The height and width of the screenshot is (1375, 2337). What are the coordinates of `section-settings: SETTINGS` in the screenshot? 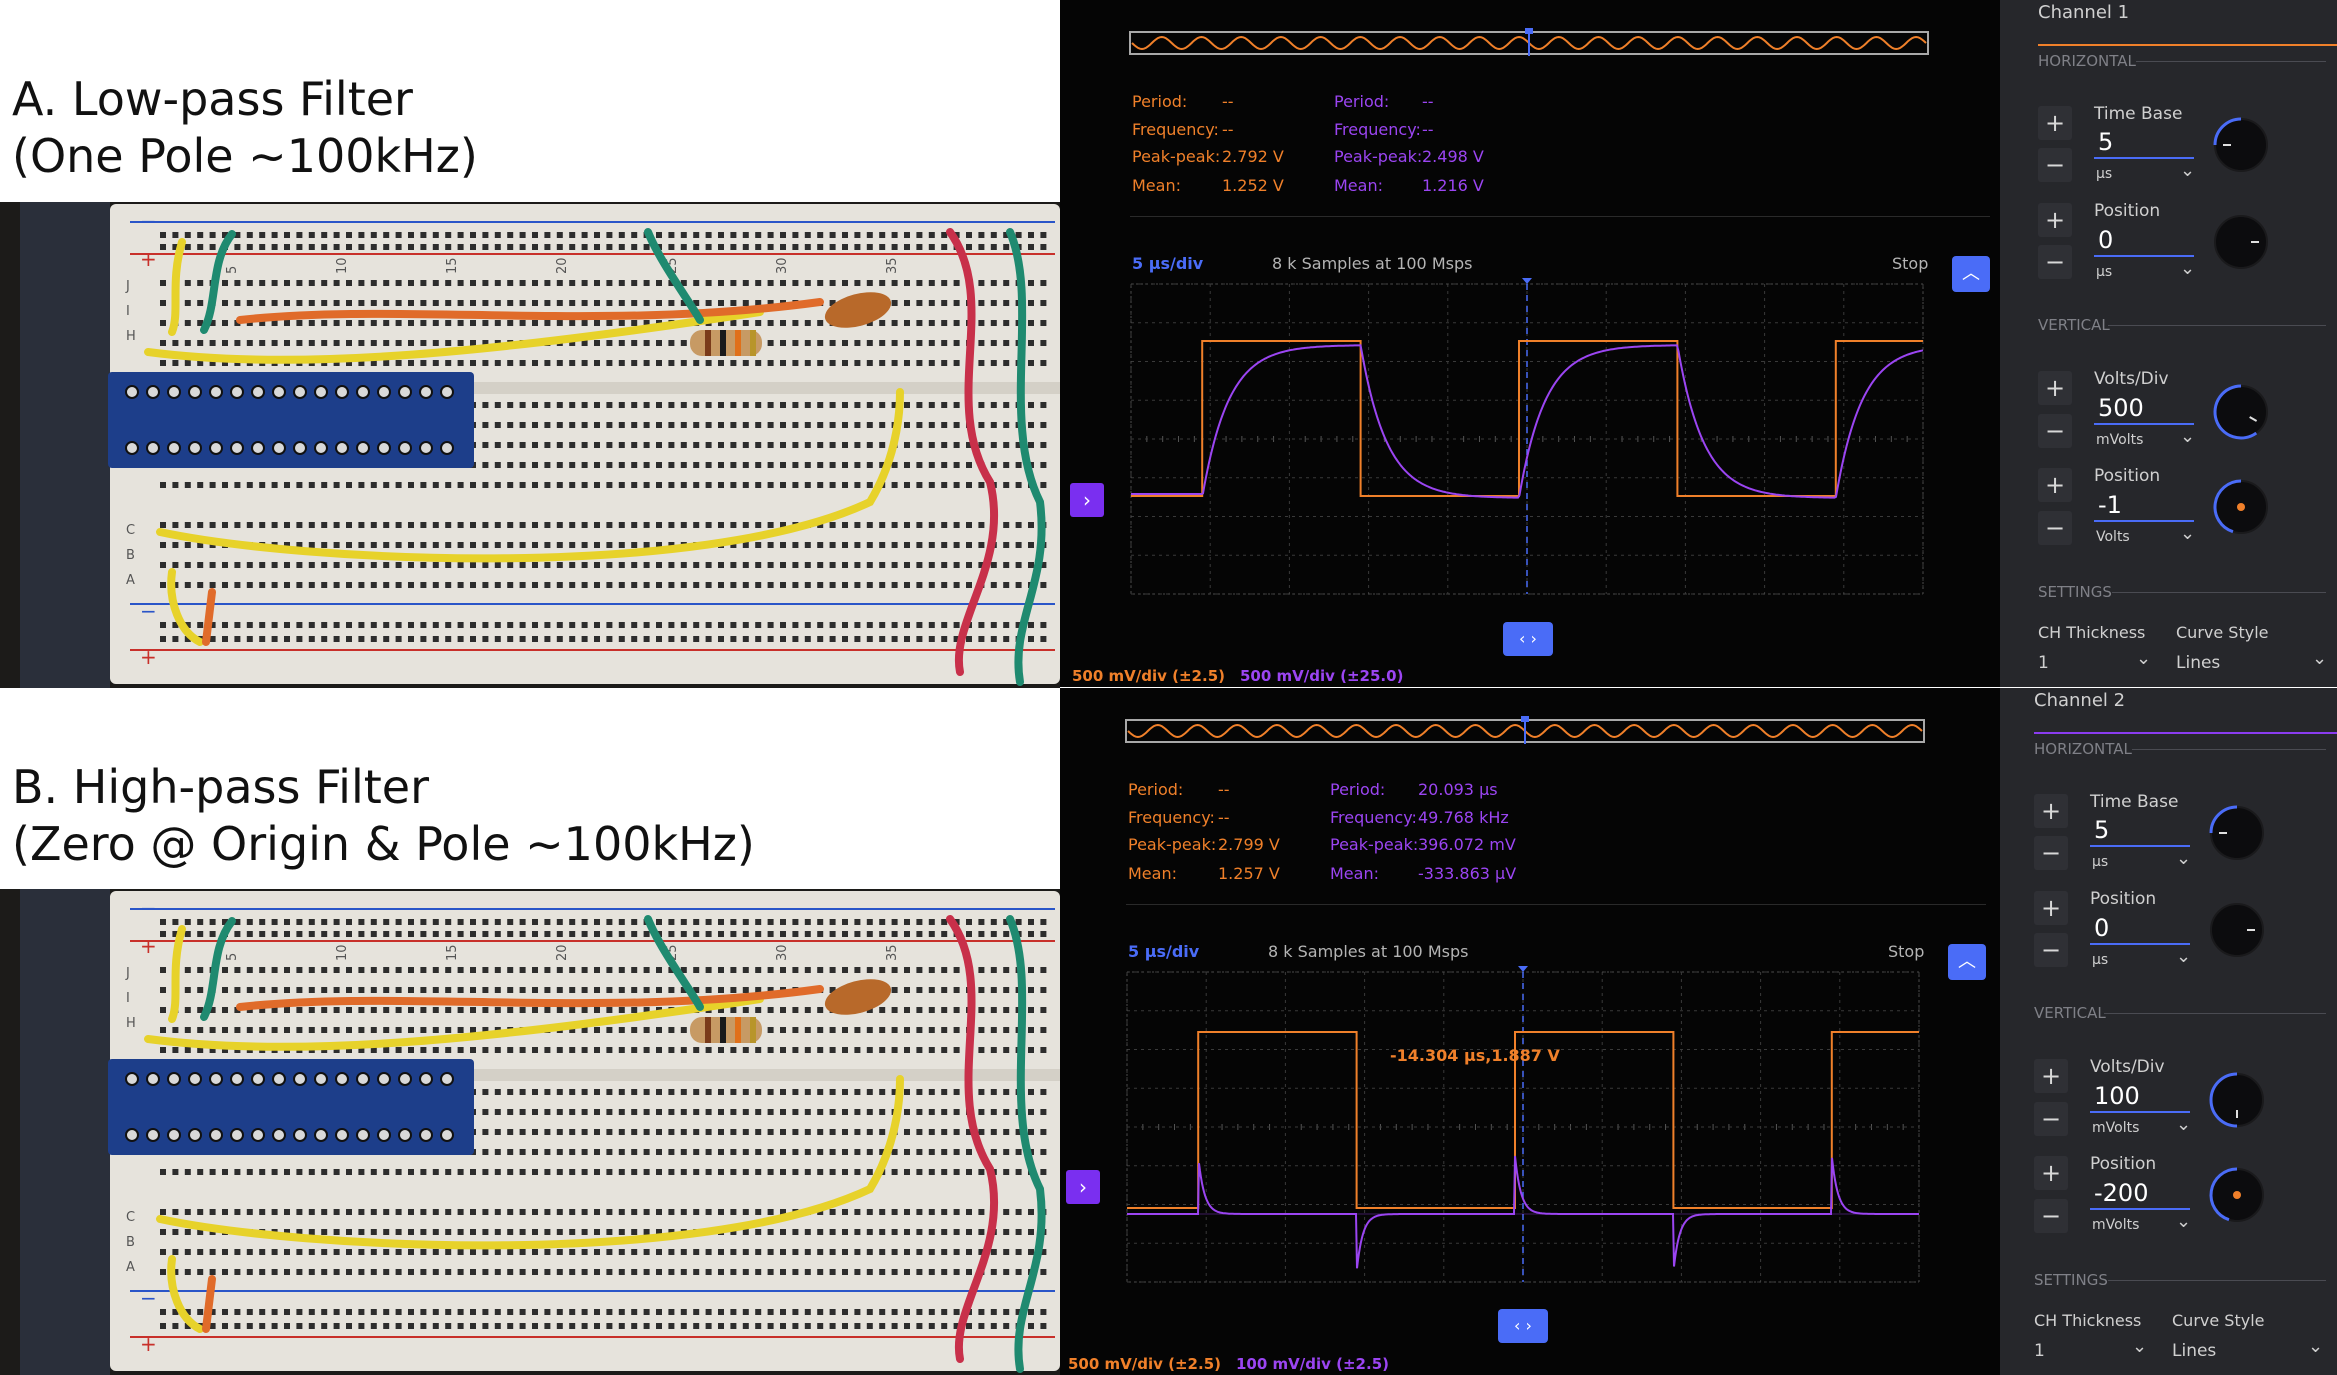 It's located at (2075, 592).